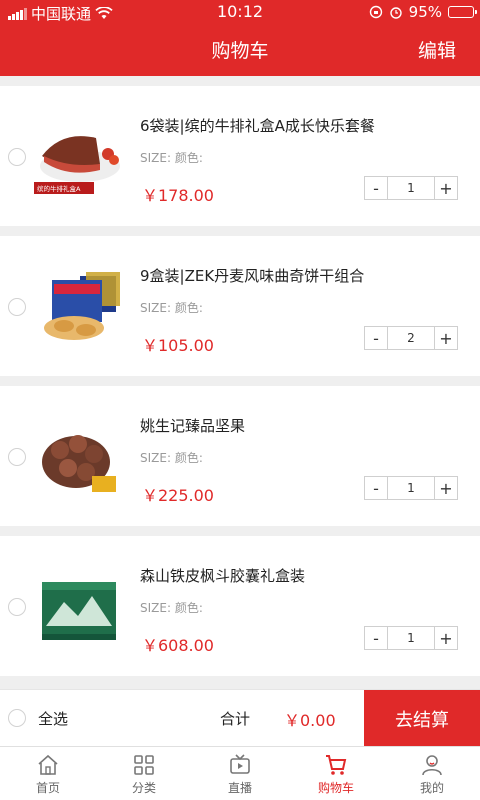 This screenshot has height=800, width=480. I want to click on tab-live: 直播, so click(240, 773).